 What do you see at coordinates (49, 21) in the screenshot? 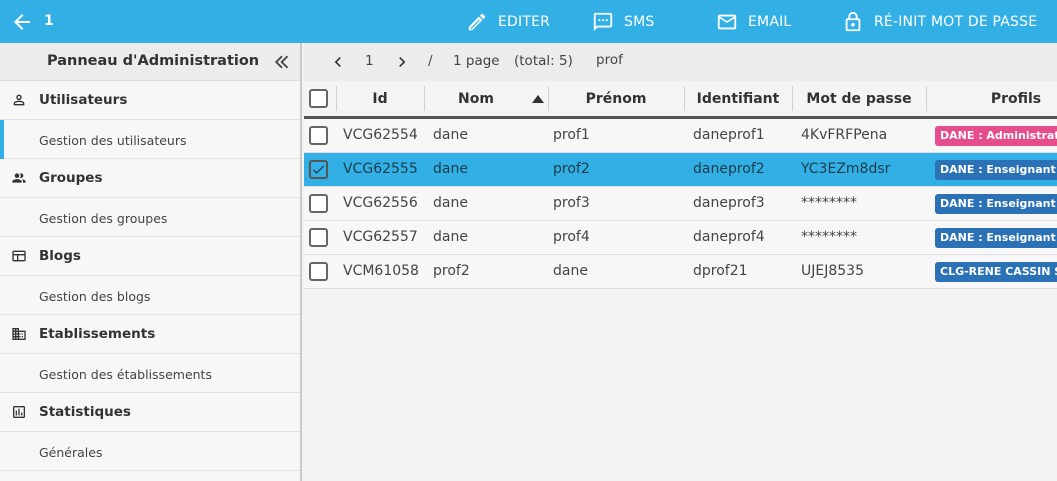
I see `selected-count: 1` at bounding box center [49, 21].